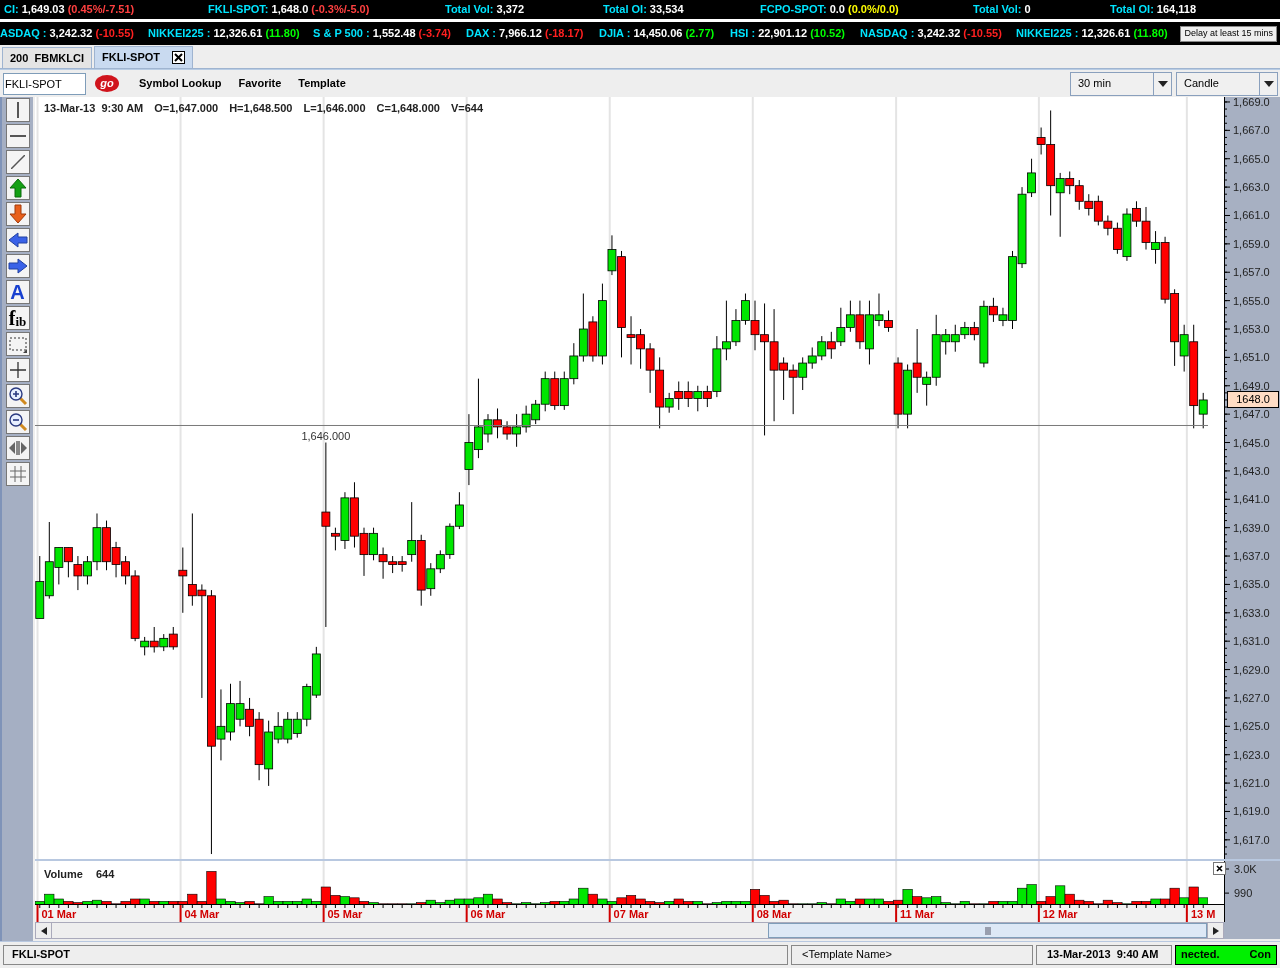 The image size is (1280, 968). What do you see at coordinates (326, 435) in the screenshot?
I see `price-label: 1,646.000` at bounding box center [326, 435].